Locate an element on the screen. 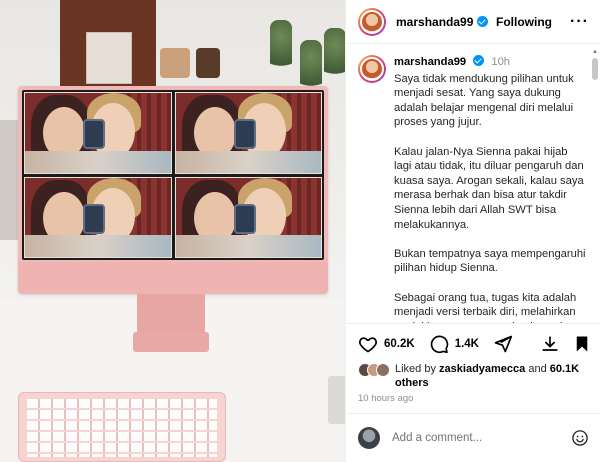  like-button: 60.2K is located at coordinates (386, 344).